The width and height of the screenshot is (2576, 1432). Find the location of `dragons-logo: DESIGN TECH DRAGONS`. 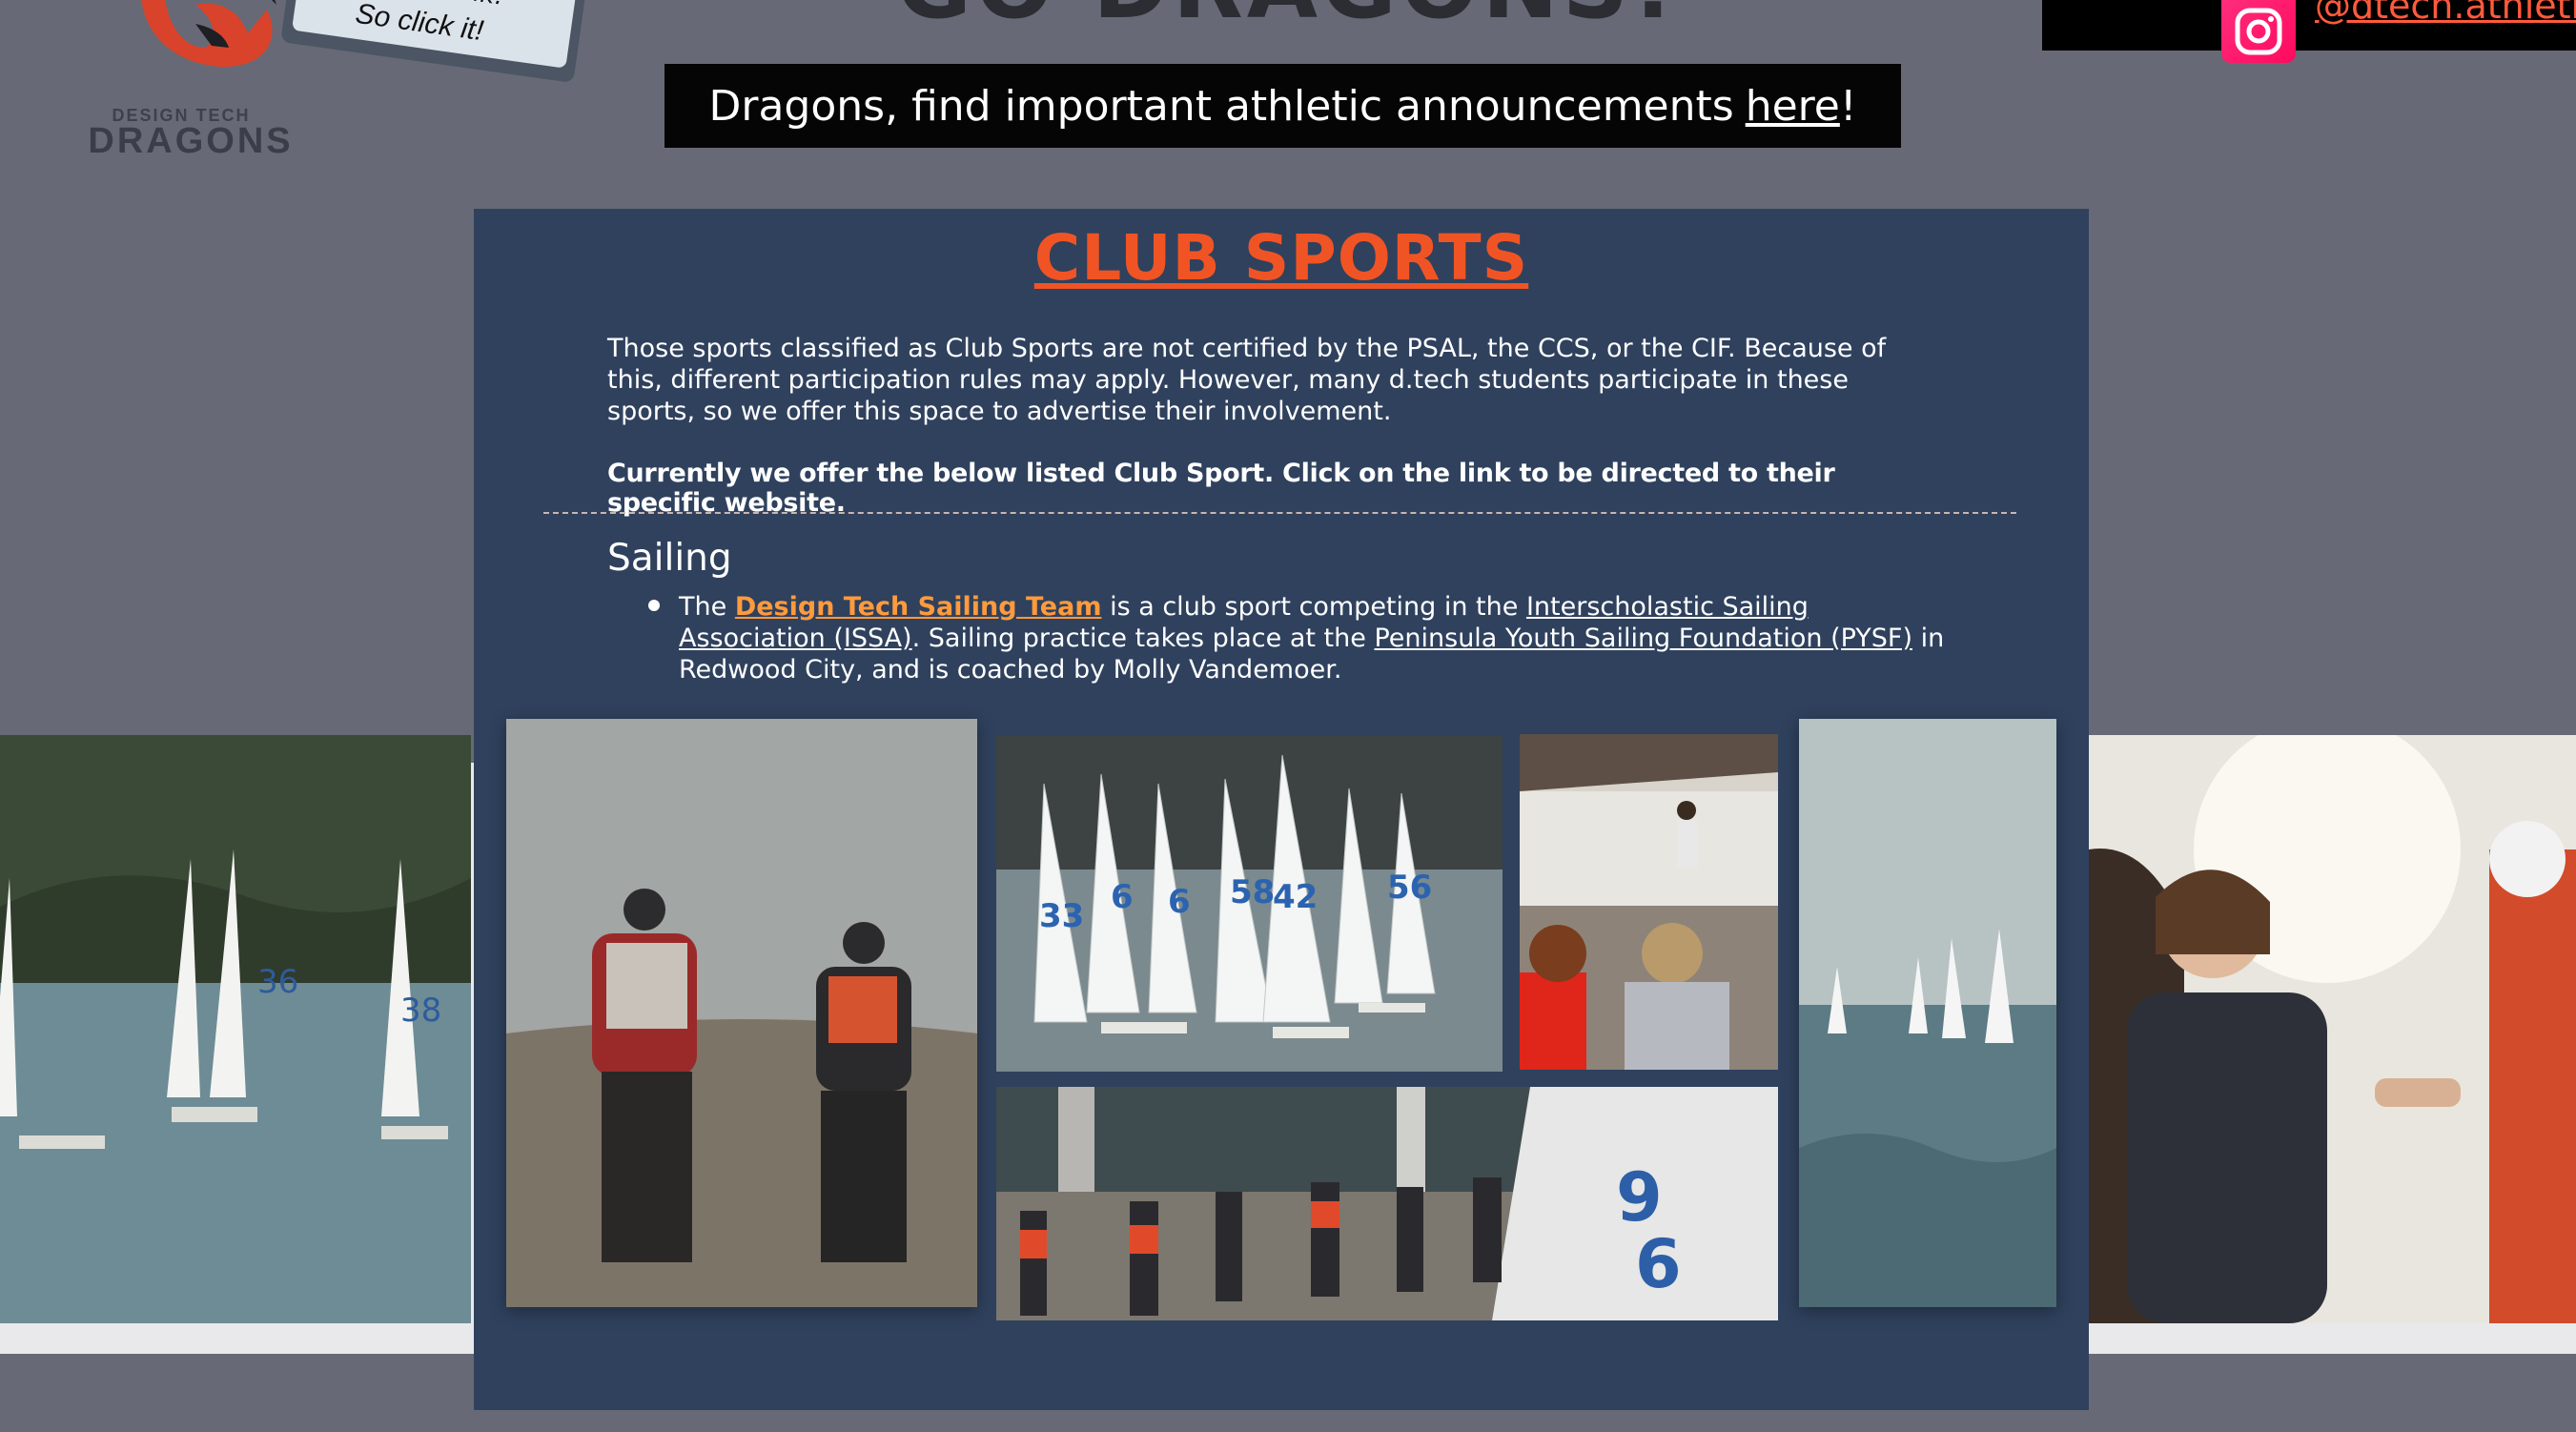

dragons-logo: DESIGN TECH DRAGONS is located at coordinates (167, 81).